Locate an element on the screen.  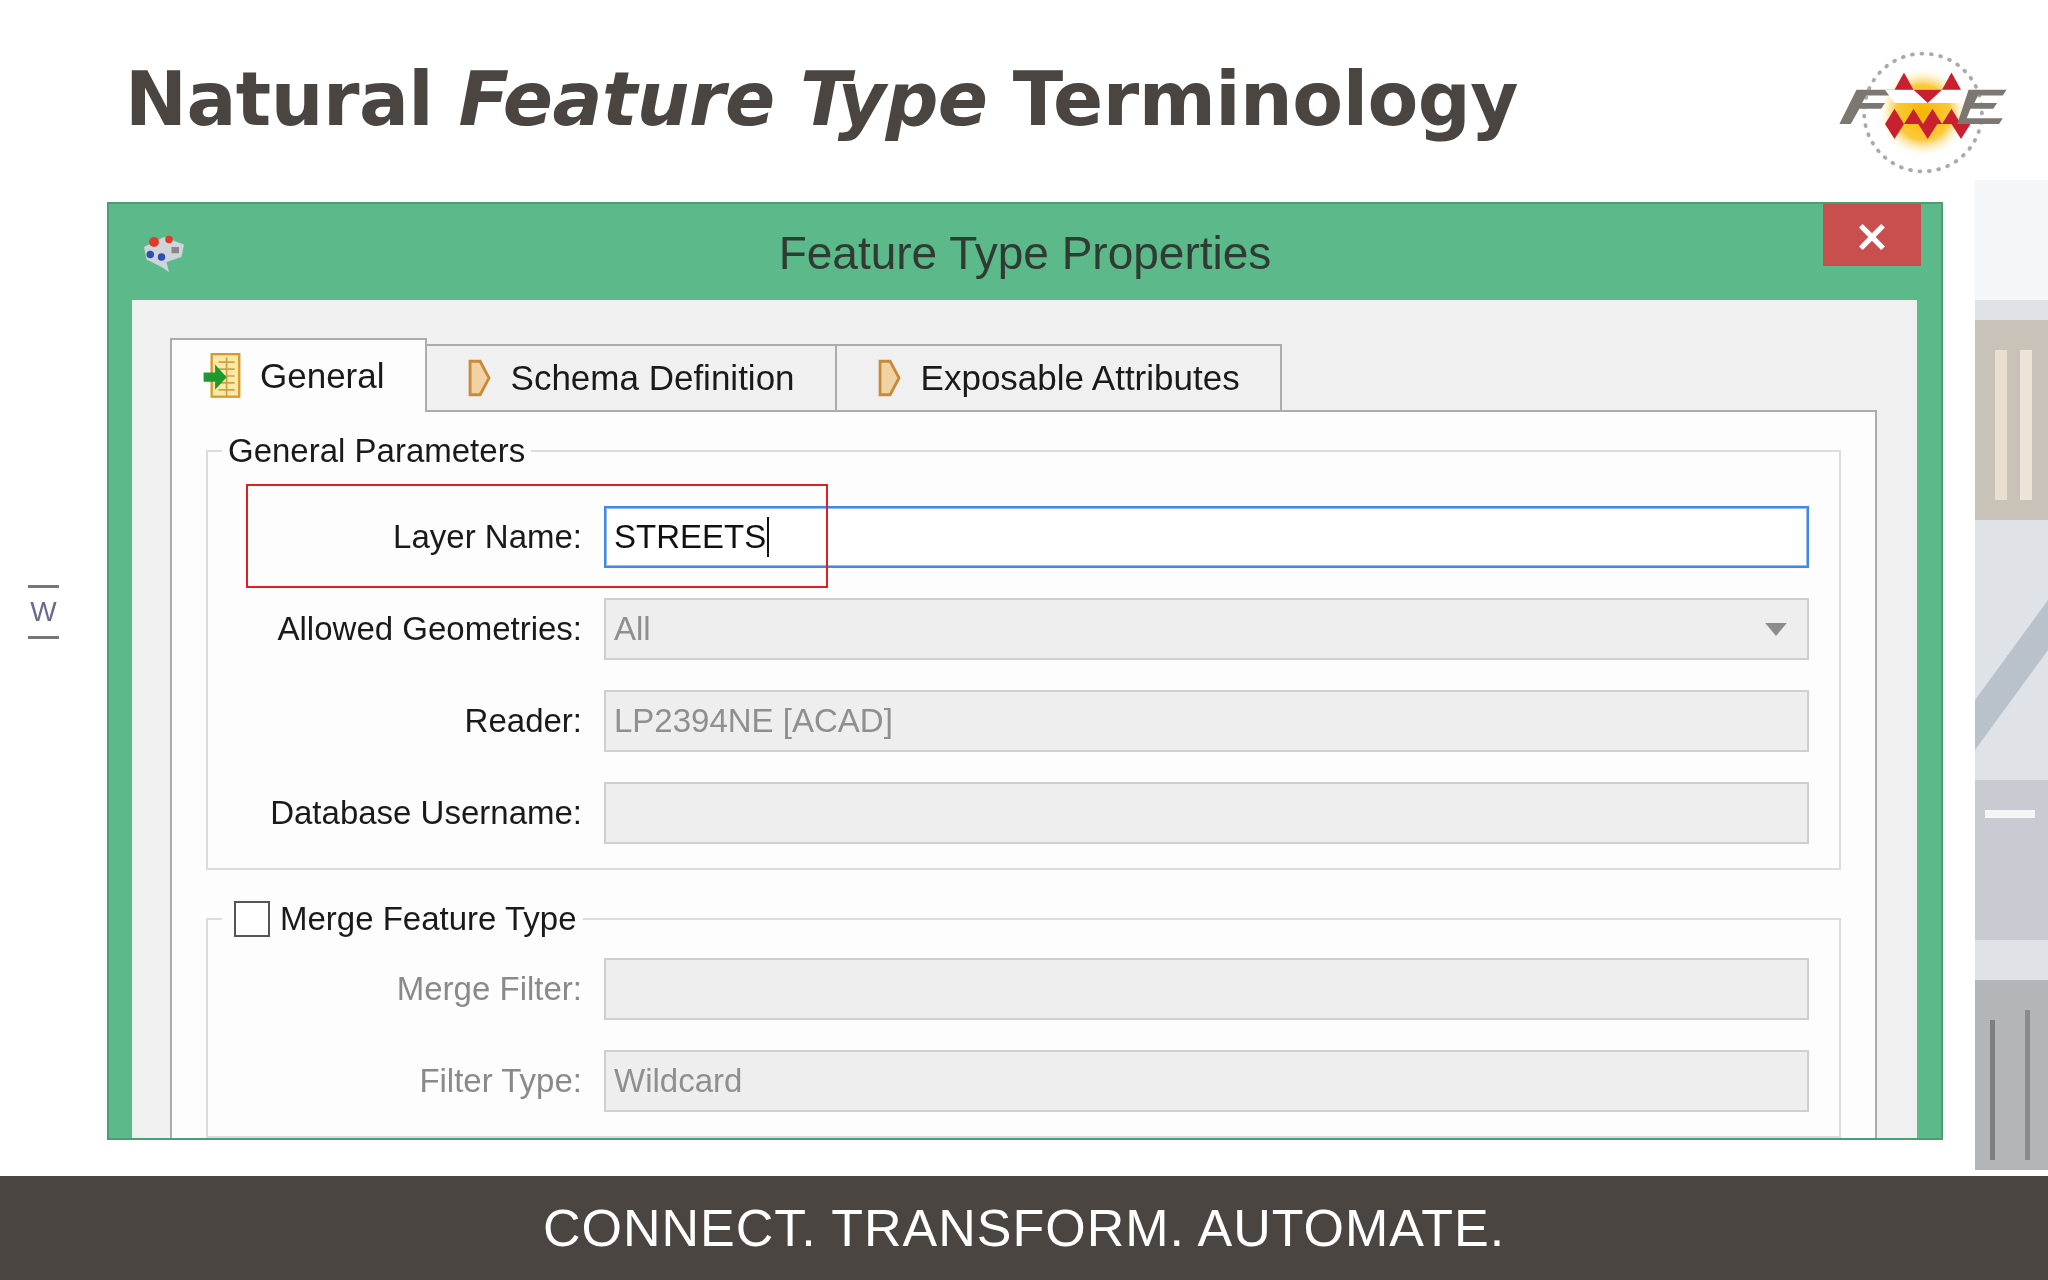
caret-icon is located at coordinates (1776, 629).